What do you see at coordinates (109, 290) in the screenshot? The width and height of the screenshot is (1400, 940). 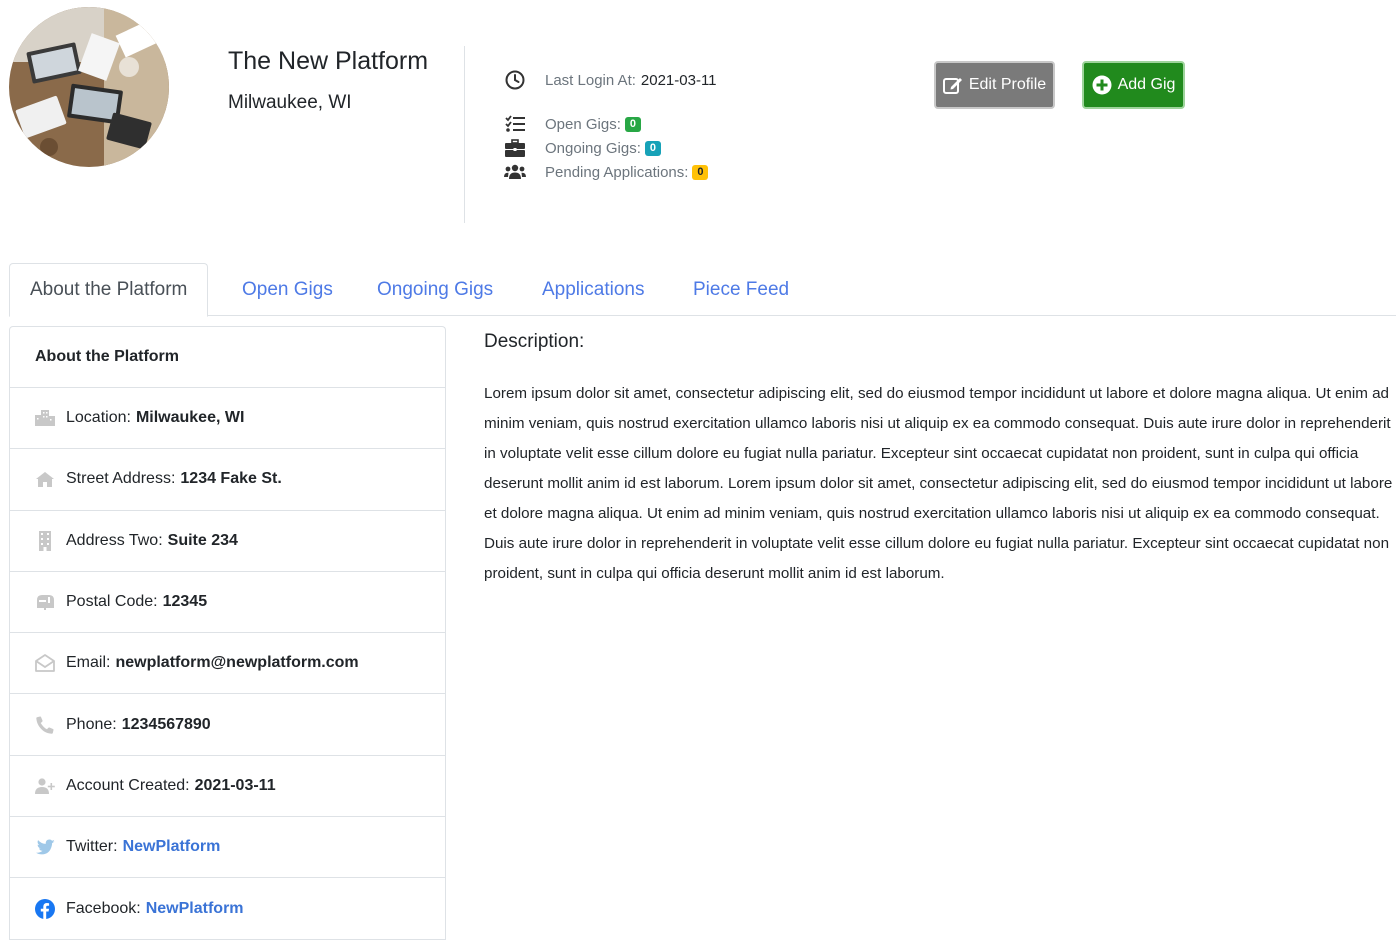 I see `tab-about-the-platform: About the Platform` at bounding box center [109, 290].